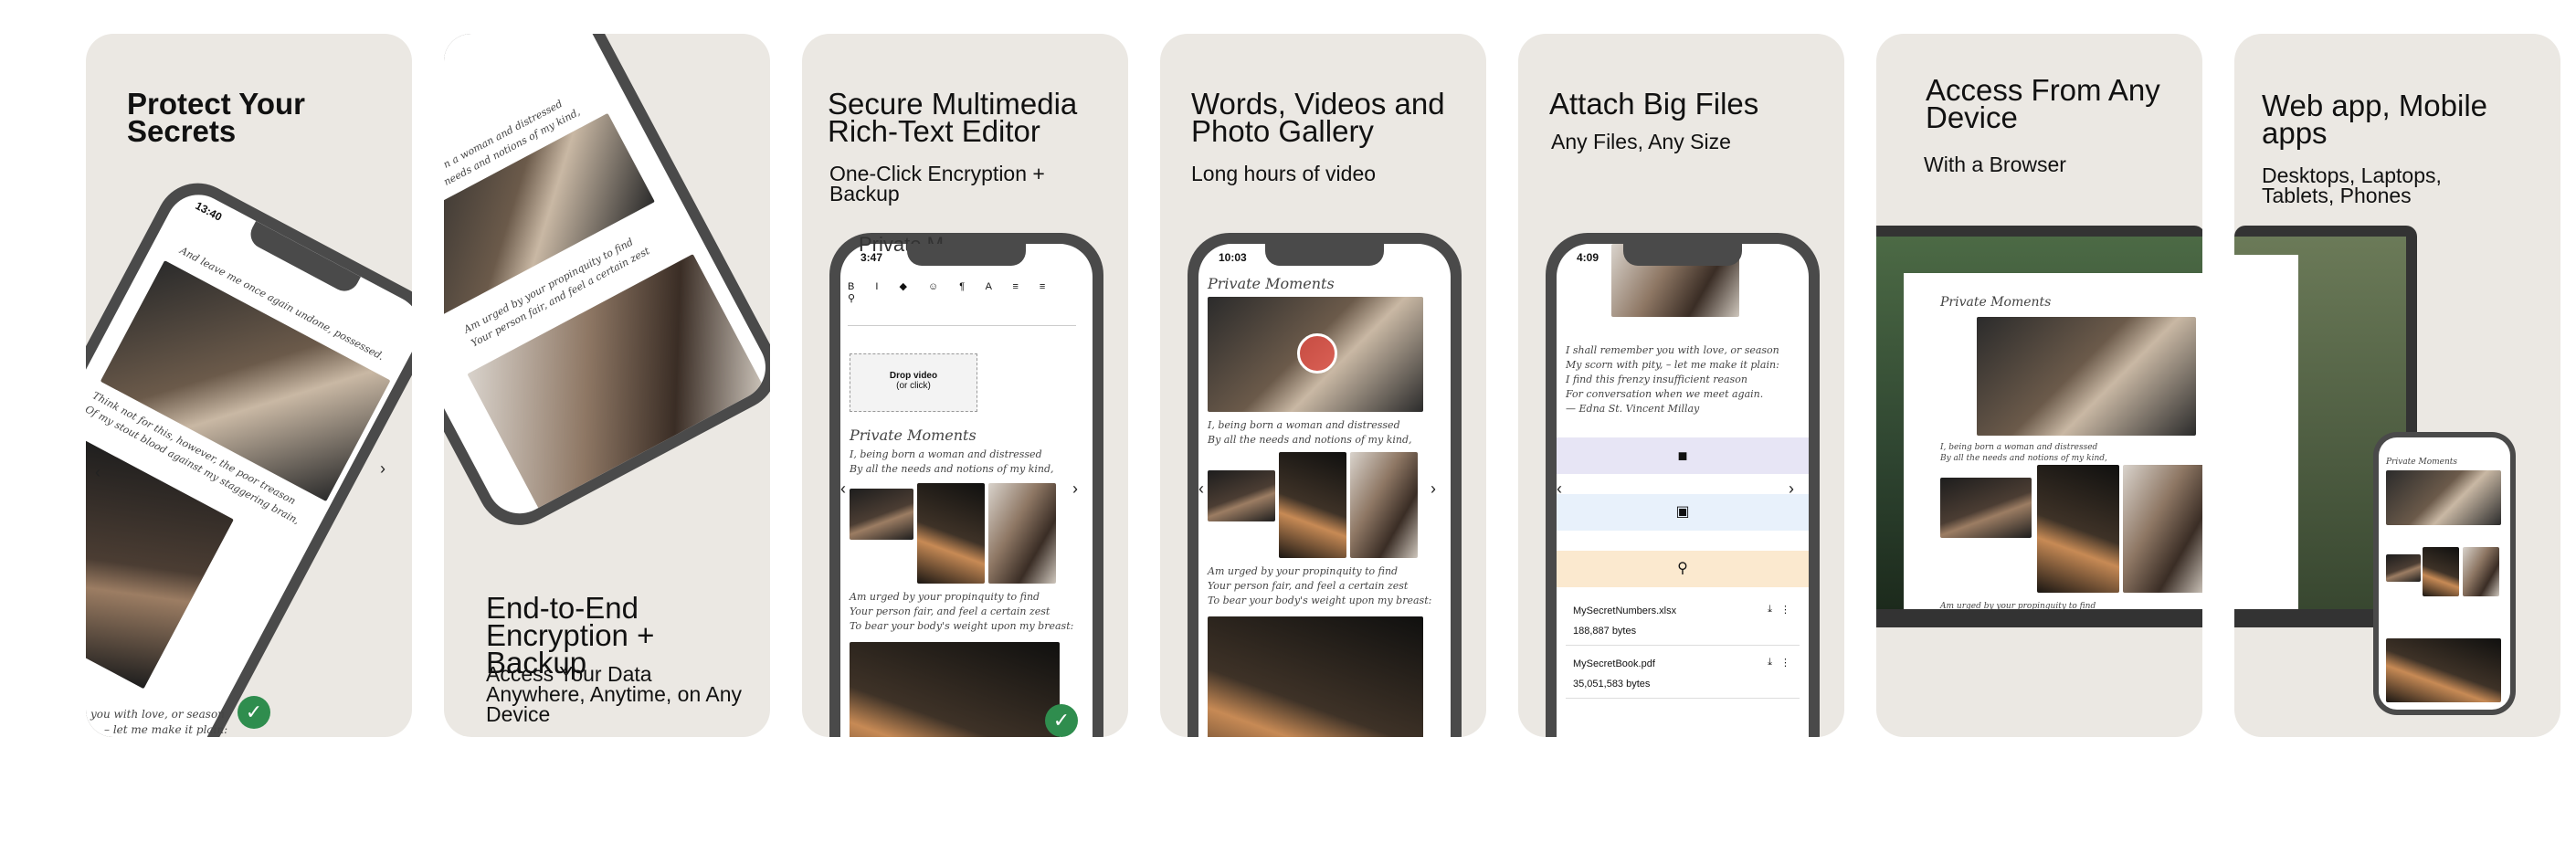  I want to click on drop-sub: (or click), so click(913, 386).